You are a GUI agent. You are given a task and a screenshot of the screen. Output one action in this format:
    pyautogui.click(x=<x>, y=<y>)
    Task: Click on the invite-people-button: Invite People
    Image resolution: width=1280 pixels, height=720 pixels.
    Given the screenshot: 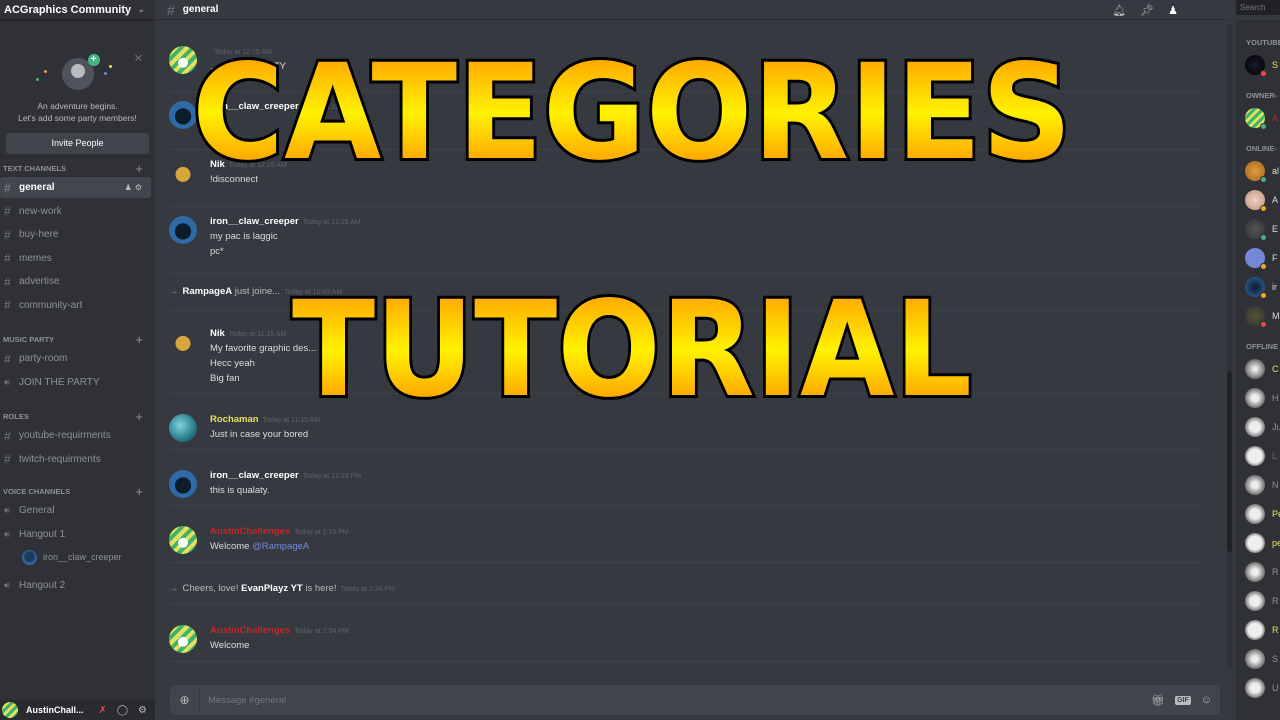 What is the action you would take?
    pyautogui.click(x=77, y=143)
    